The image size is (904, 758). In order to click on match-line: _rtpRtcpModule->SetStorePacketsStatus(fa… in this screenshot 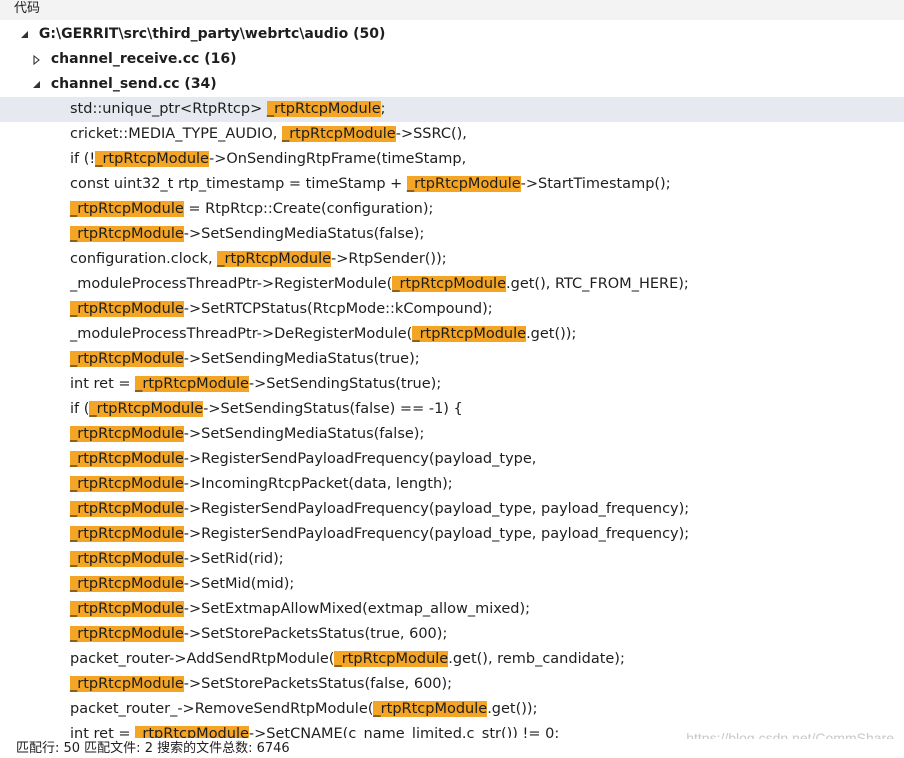, I will do `click(452, 684)`.